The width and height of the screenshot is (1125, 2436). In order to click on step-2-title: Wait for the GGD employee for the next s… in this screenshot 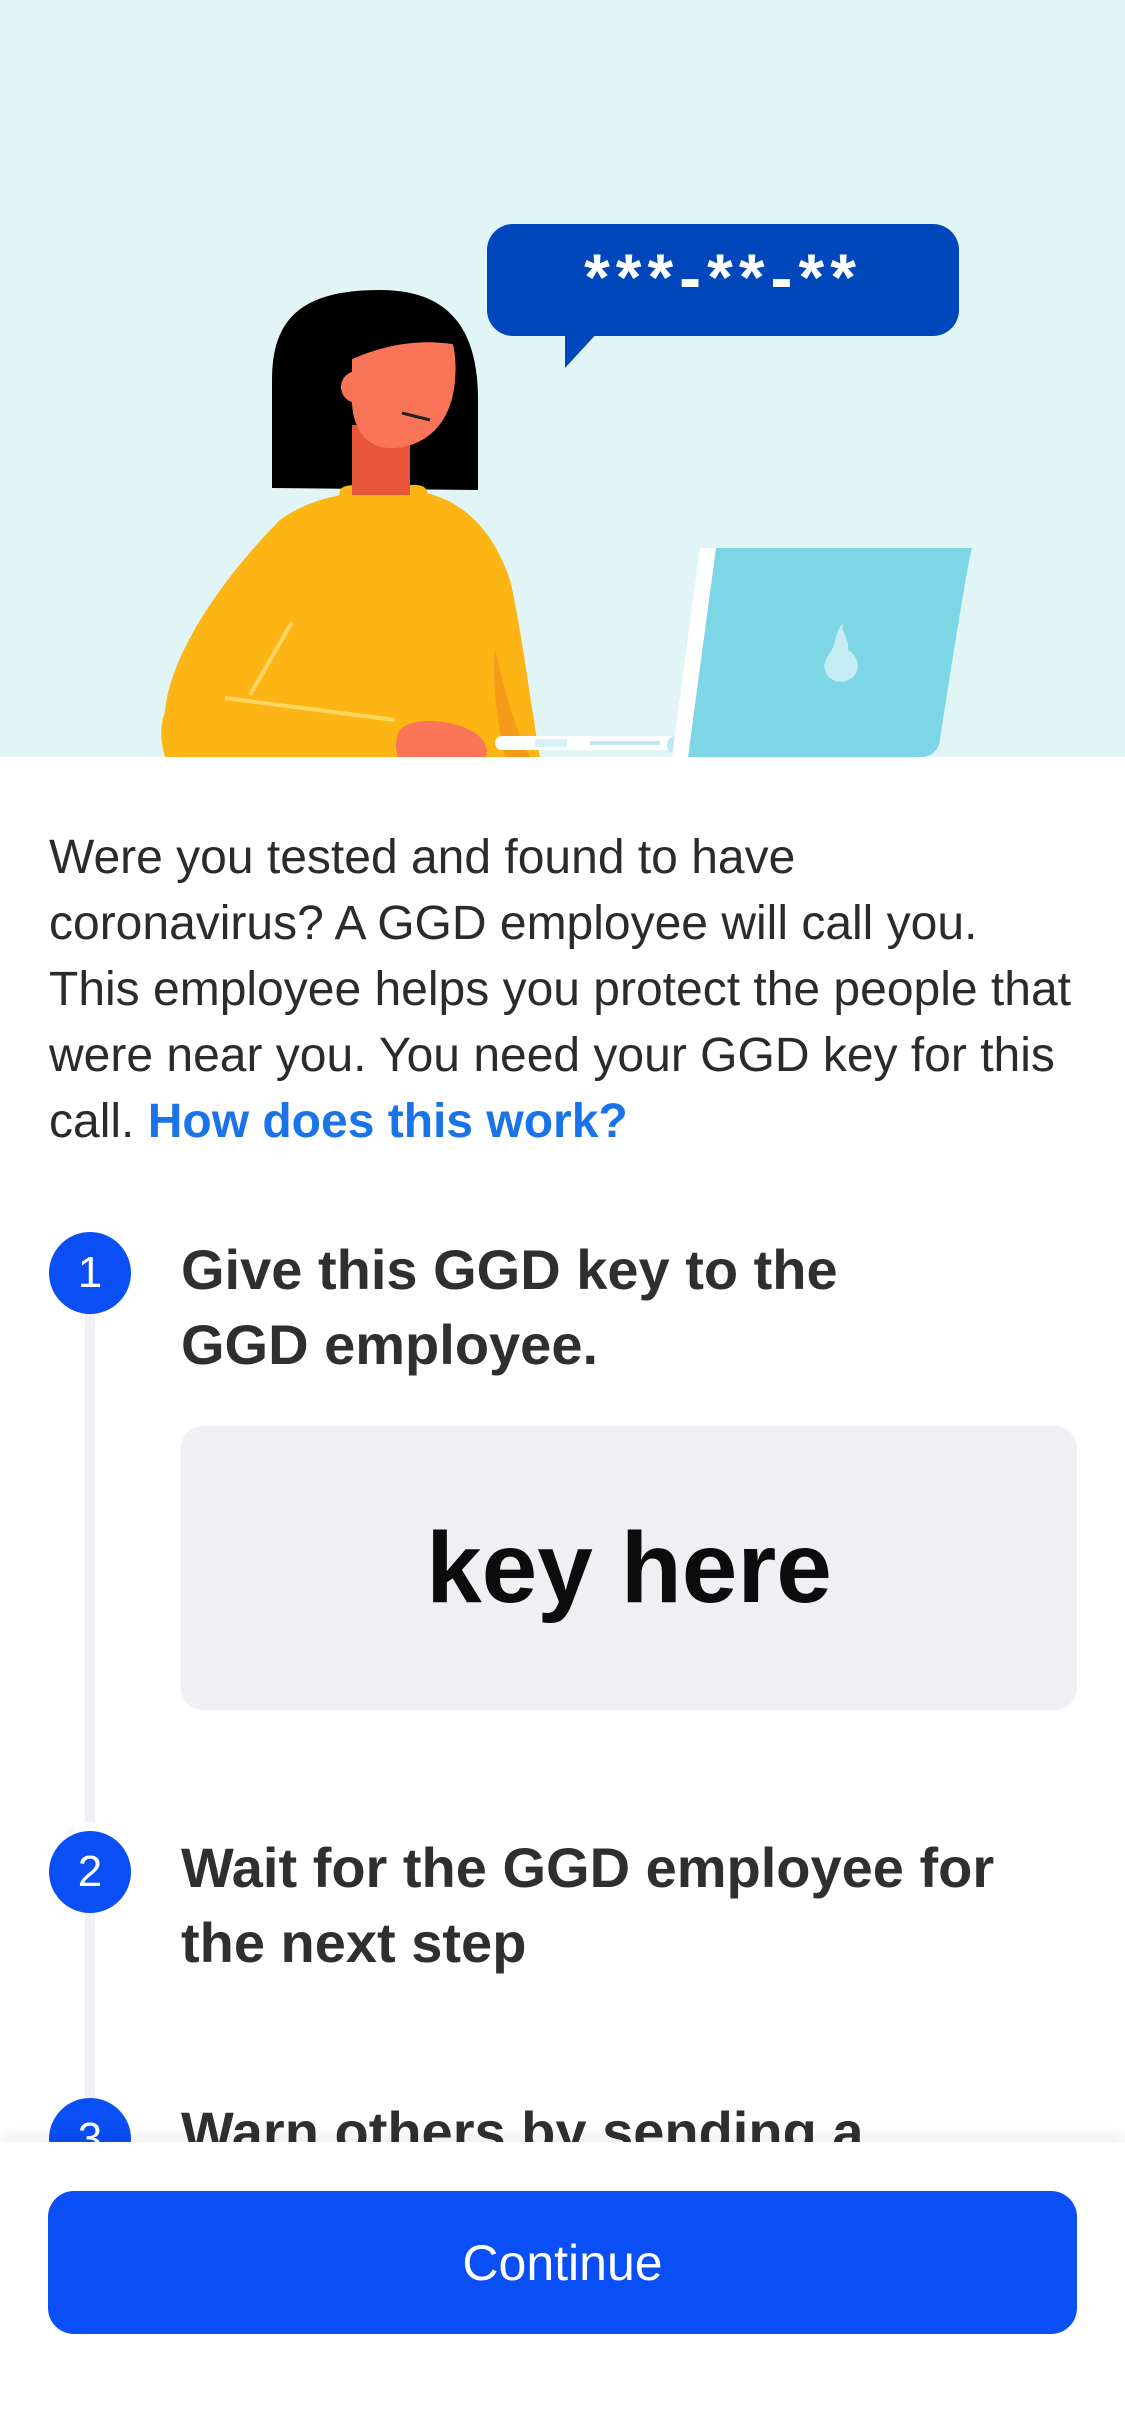, I will do `click(588, 1905)`.